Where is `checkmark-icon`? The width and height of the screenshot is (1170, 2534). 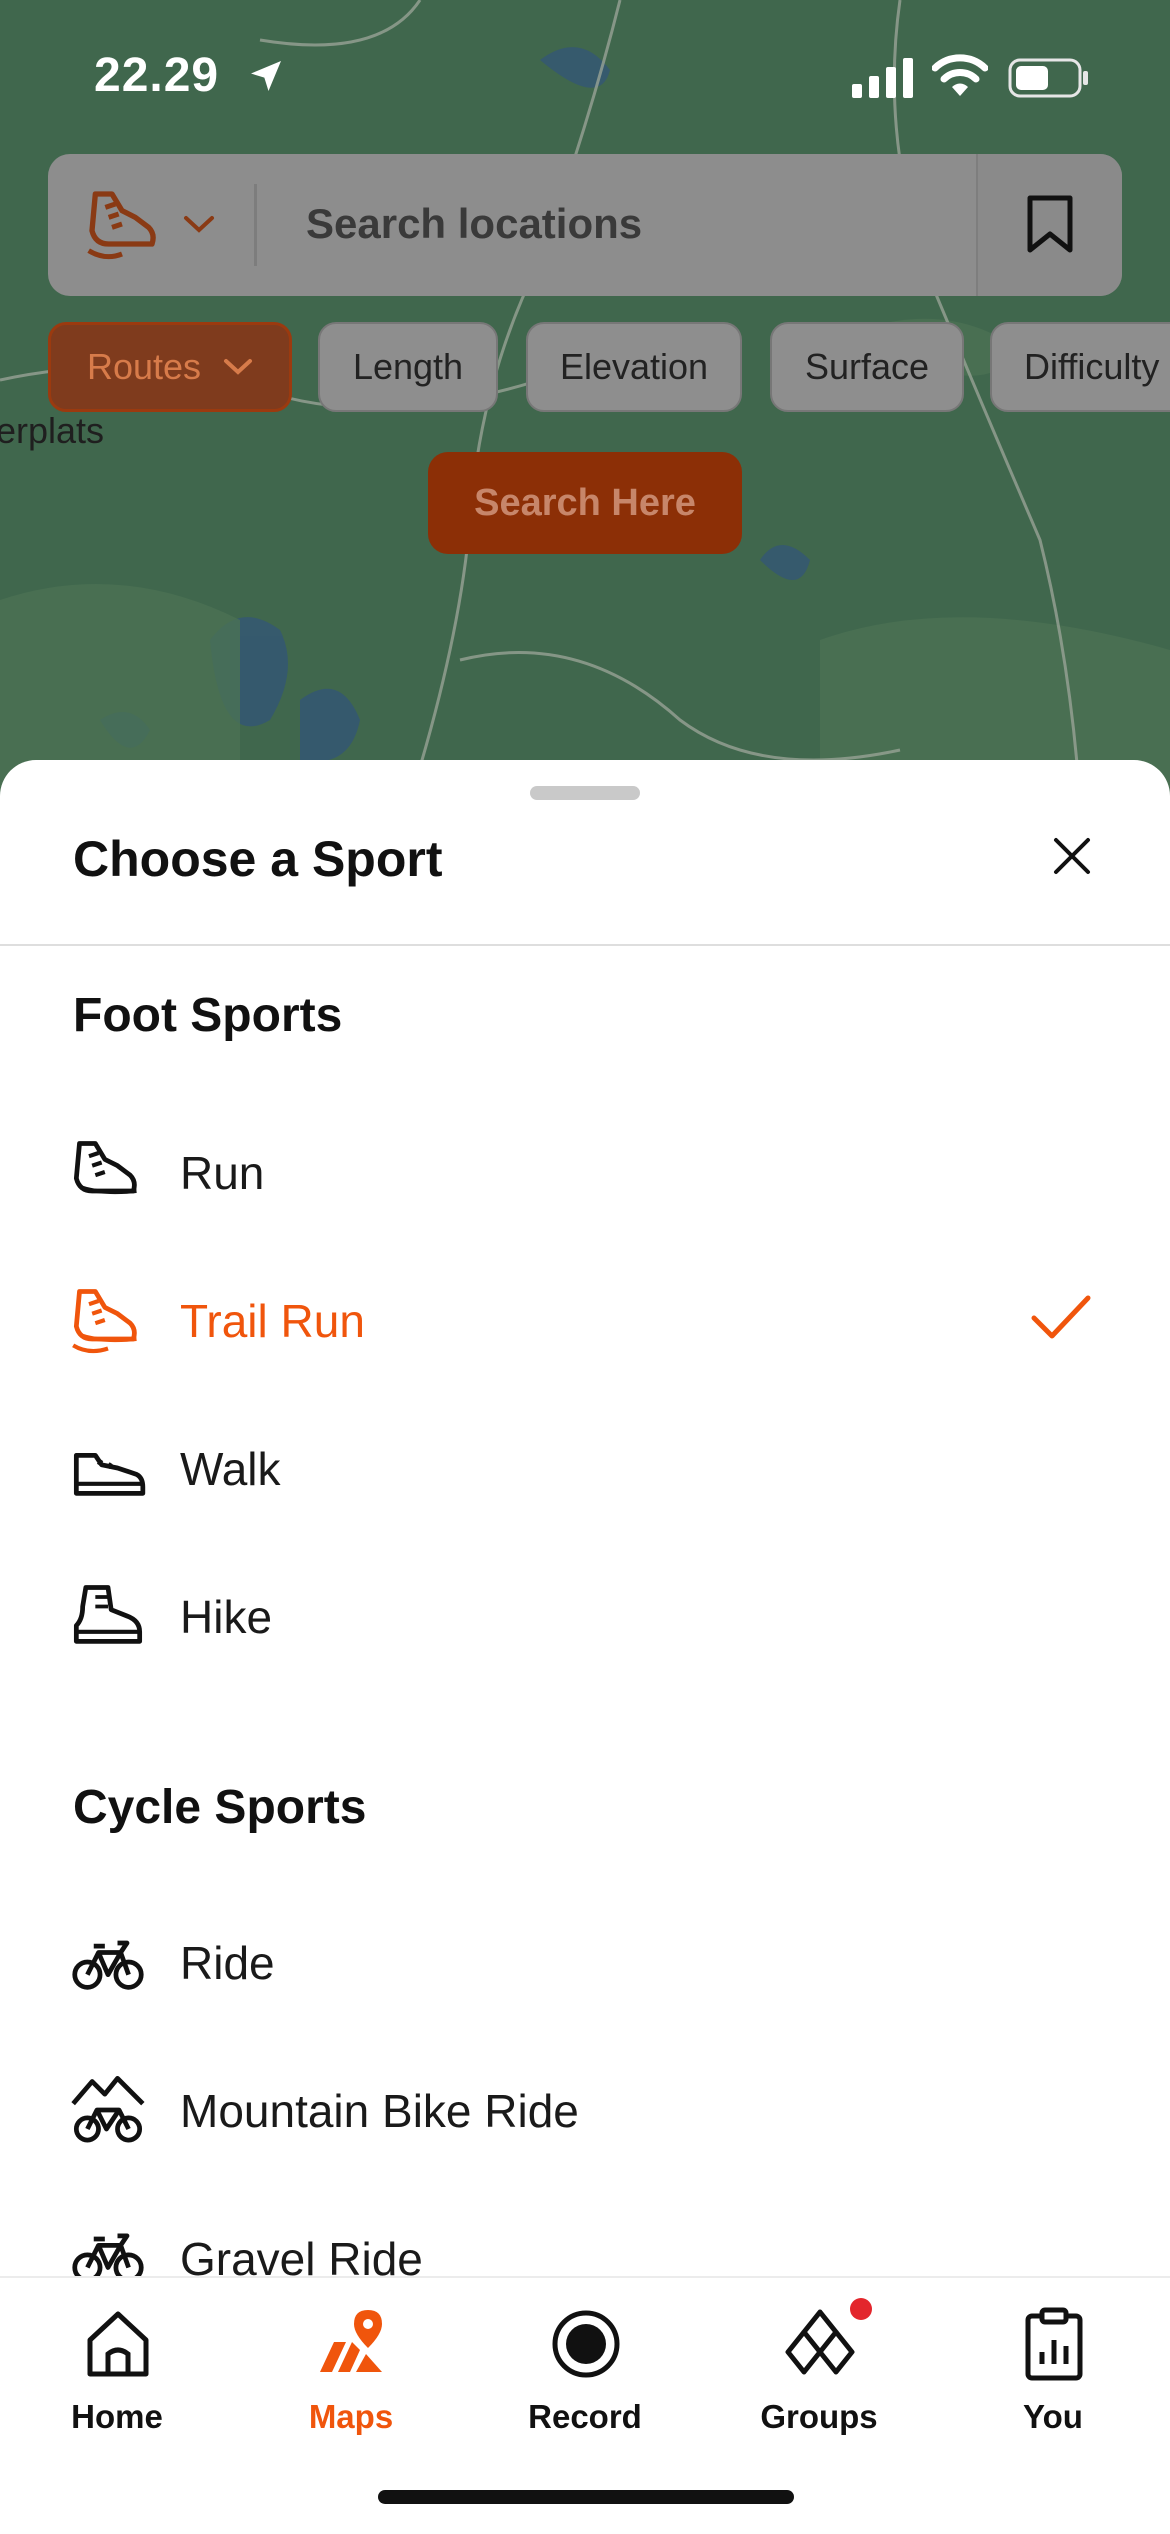
checkmark-icon is located at coordinates (1061, 1317).